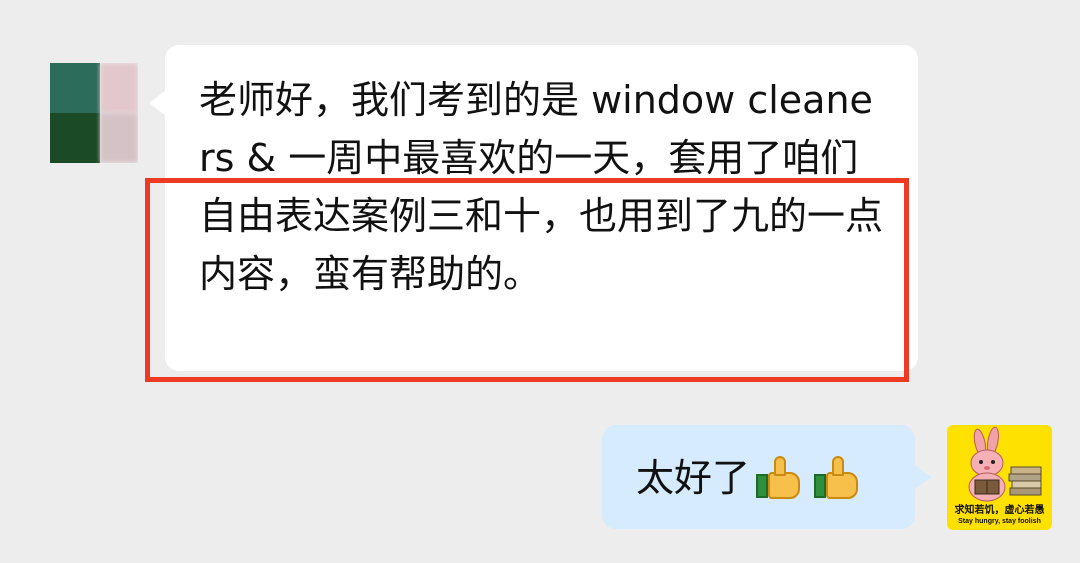 The image size is (1080, 563). What do you see at coordinates (1005, 464) in the screenshot?
I see `rabbit-reading-icon` at bounding box center [1005, 464].